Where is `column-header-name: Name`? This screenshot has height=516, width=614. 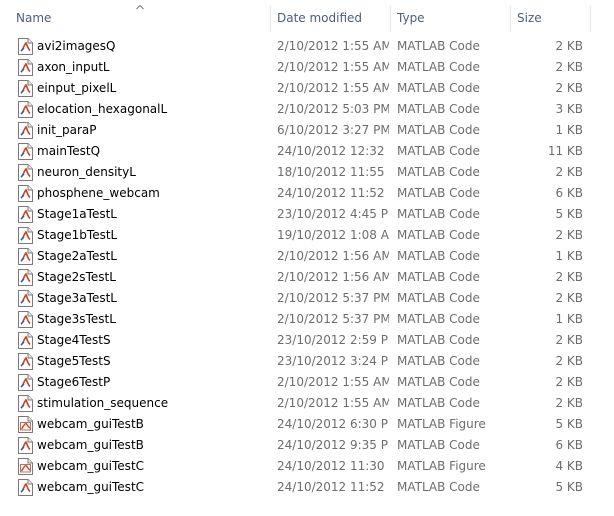
column-header-name: Name is located at coordinates (141, 18).